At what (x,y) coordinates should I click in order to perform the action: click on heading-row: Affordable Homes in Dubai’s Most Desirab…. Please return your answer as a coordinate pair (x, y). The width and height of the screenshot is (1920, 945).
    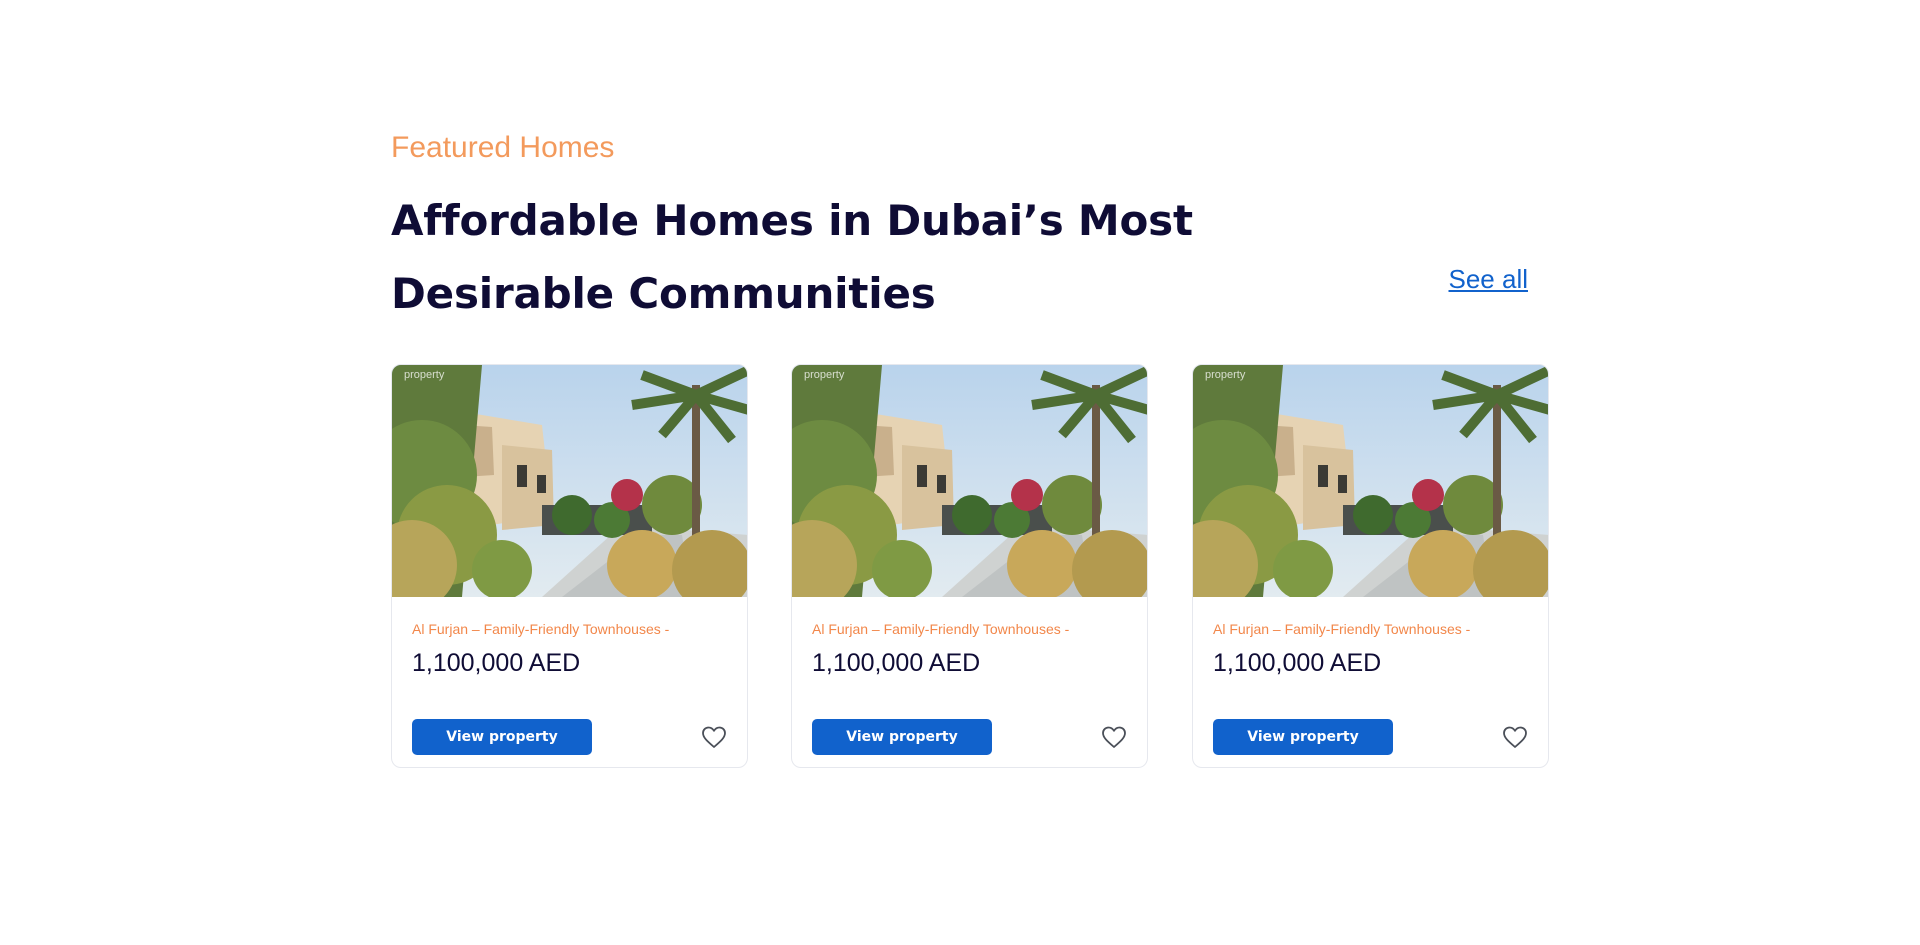
    Looking at the image, I should click on (970, 257).